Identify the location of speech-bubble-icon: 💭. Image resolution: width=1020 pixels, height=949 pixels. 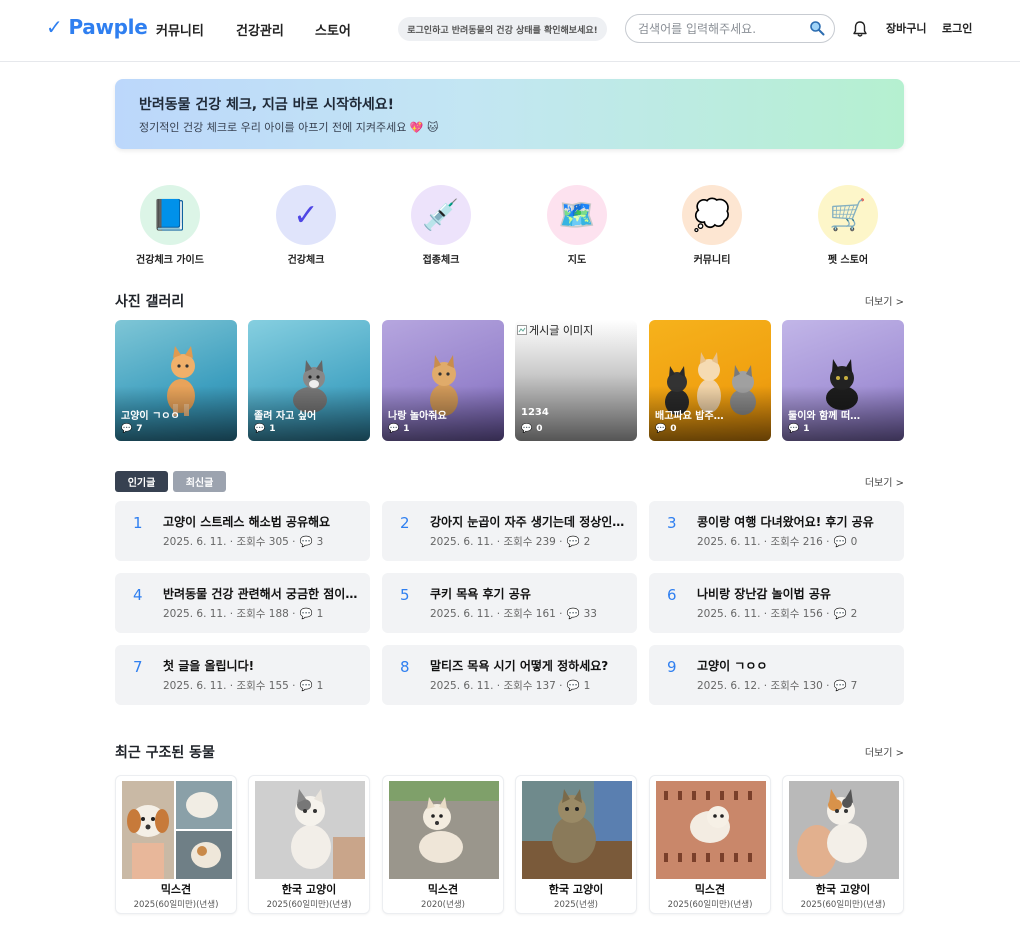
(712, 215).